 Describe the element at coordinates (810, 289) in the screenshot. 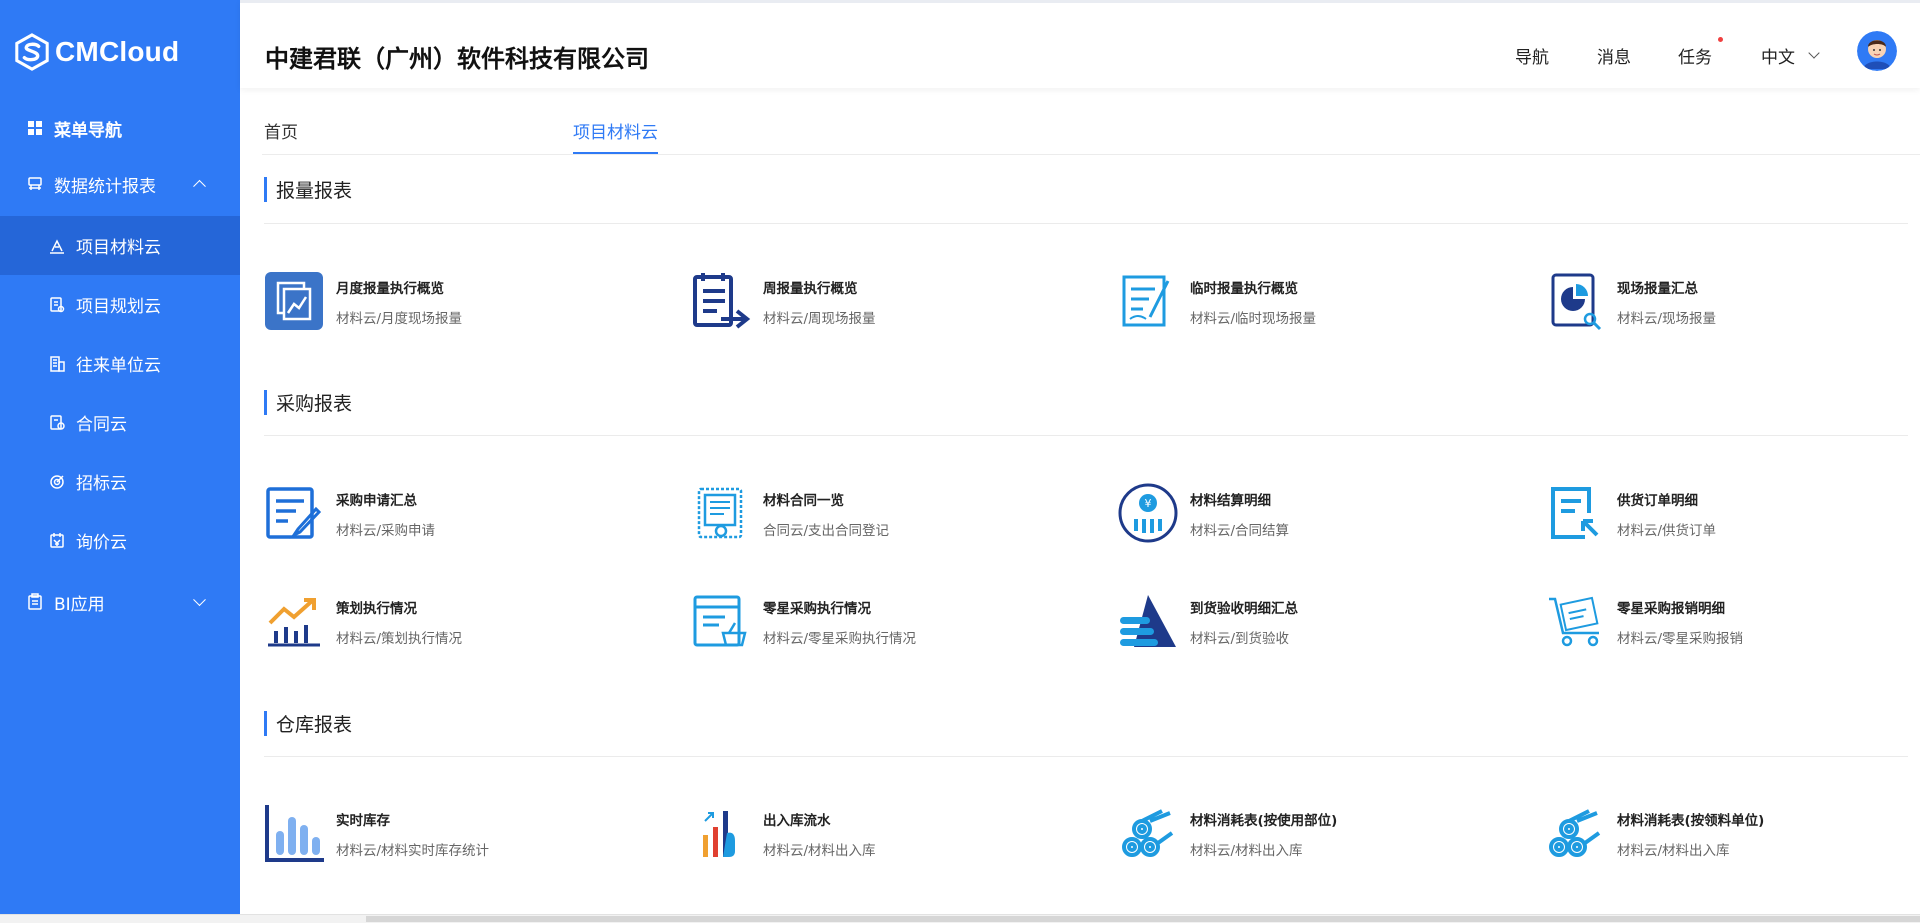

I see `card-title: 周报量执行概览` at that location.